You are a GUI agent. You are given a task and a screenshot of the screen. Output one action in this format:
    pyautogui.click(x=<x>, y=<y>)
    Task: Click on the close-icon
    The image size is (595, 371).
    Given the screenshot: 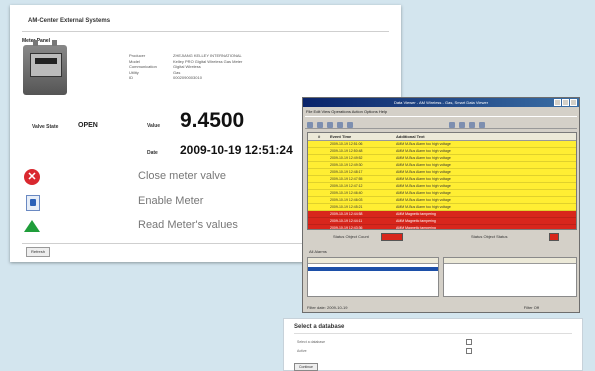 What is the action you would take?
    pyautogui.click(x=573, y=102)
    